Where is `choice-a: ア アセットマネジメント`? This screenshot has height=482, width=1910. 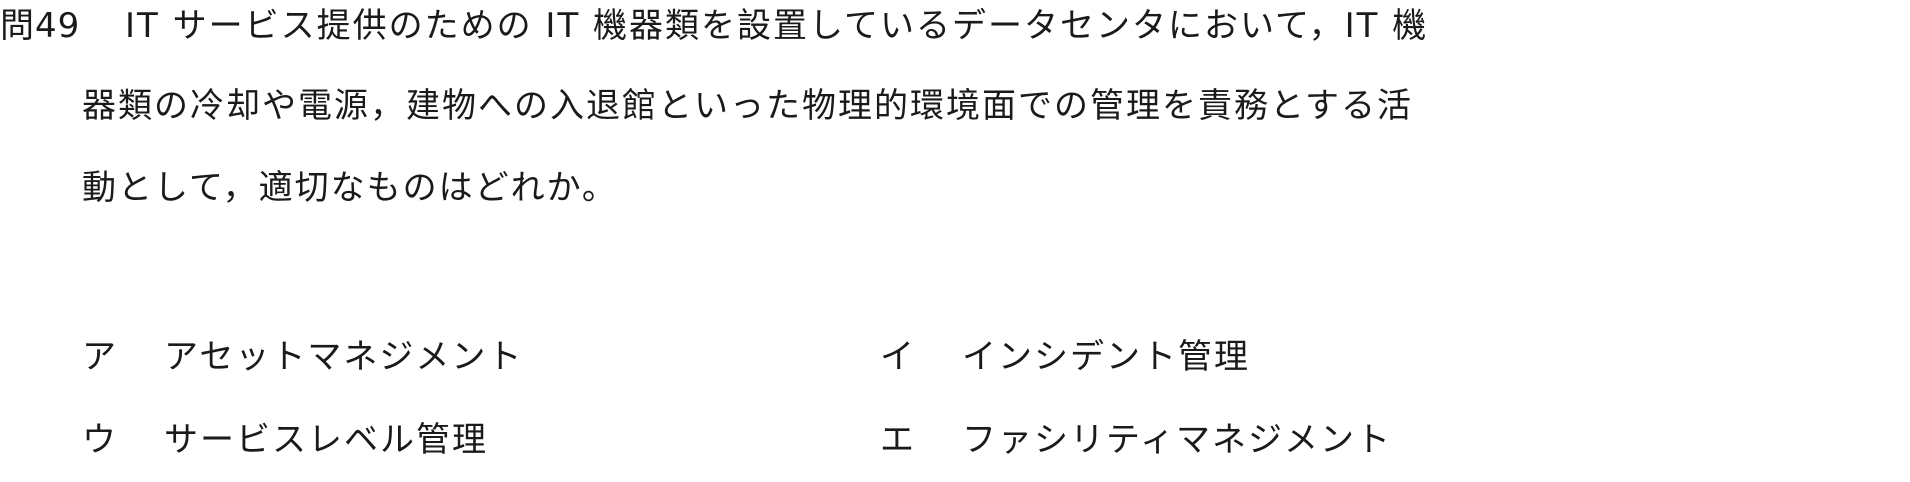 choice-a: ア アセットマネジメント is located at coordinates (302, 357).